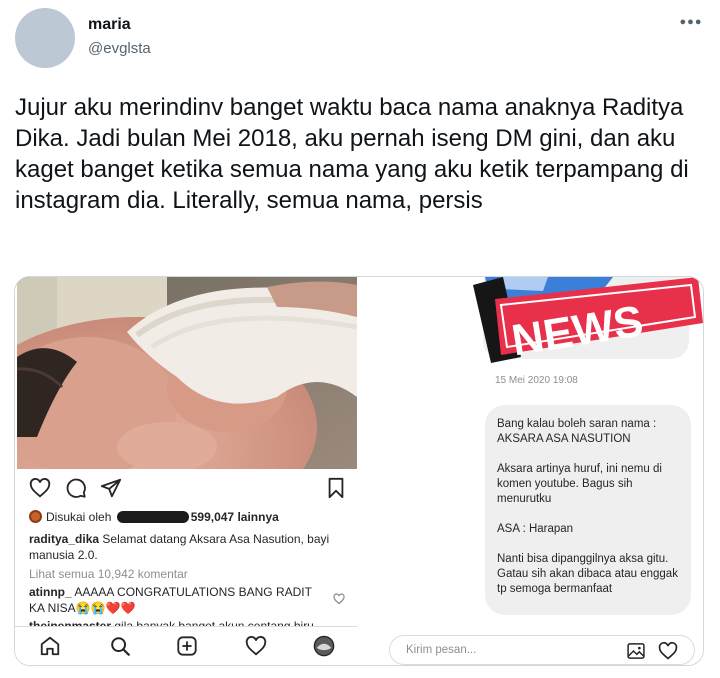  What do you see at coordinates (109, 25) in the screenshot?
I see `author-name: maria` at bounding box center [109, 25].